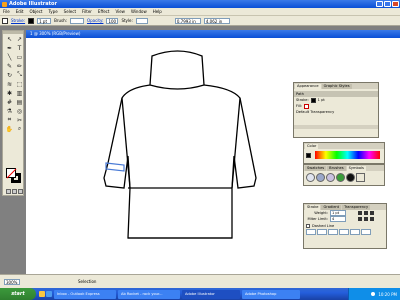 Image resolution: width=400 pixels, height=300 pixels. What do you see at coordinates (9, 120) in the screenshot?
I see `slice-icon: ⌗` at bounding box center [9, 120].